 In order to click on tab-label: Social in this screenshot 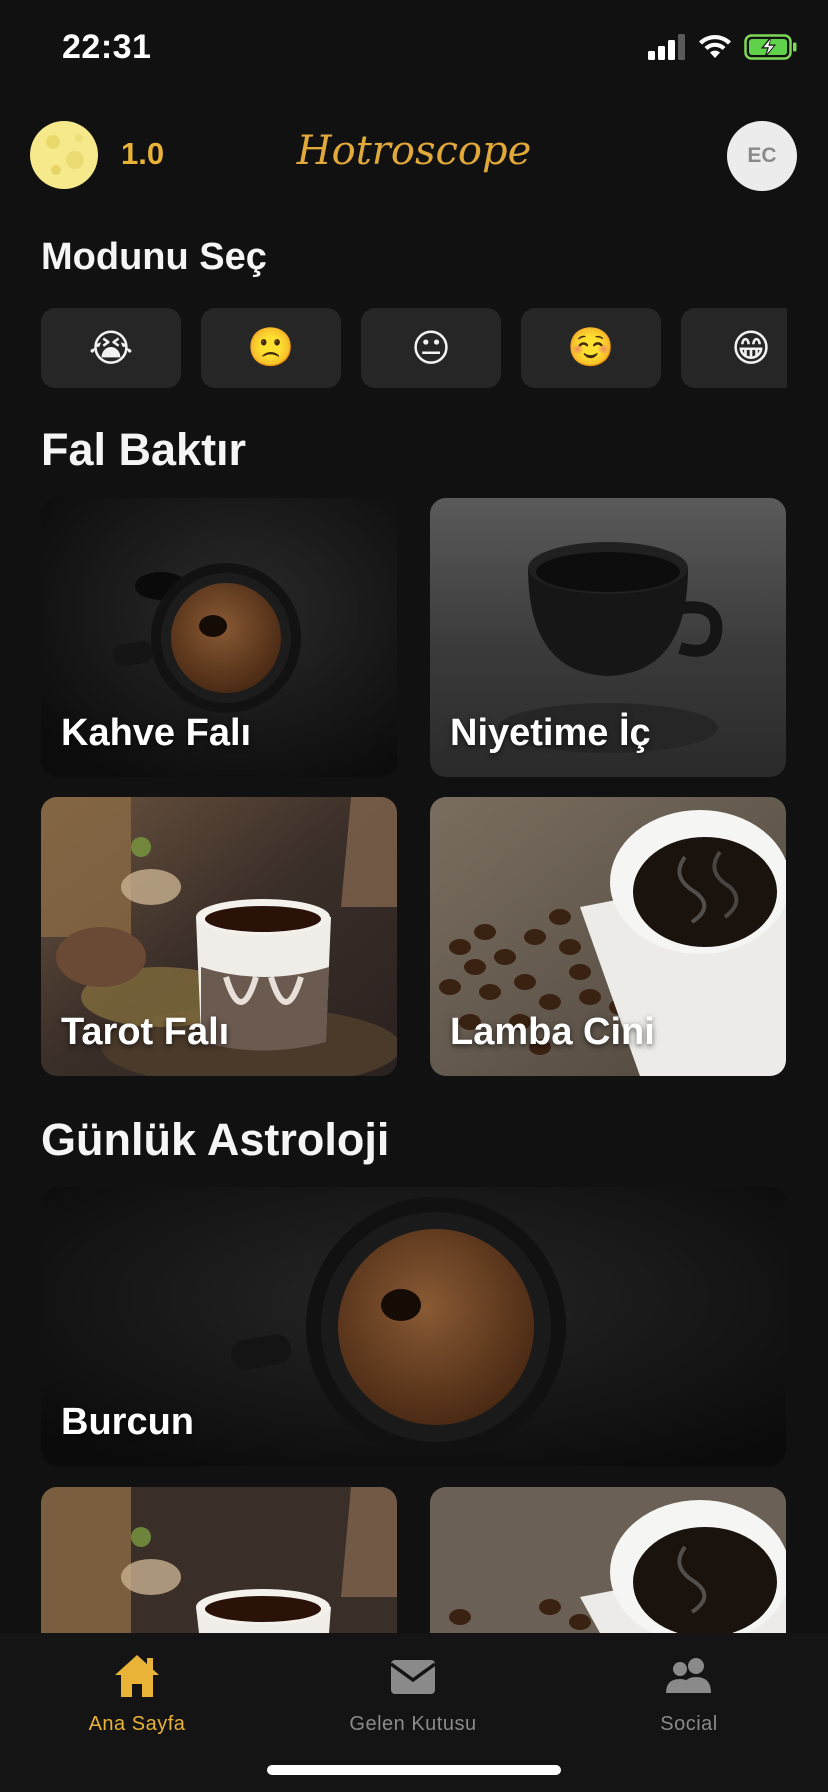, I will do `click(689, 1724)`.